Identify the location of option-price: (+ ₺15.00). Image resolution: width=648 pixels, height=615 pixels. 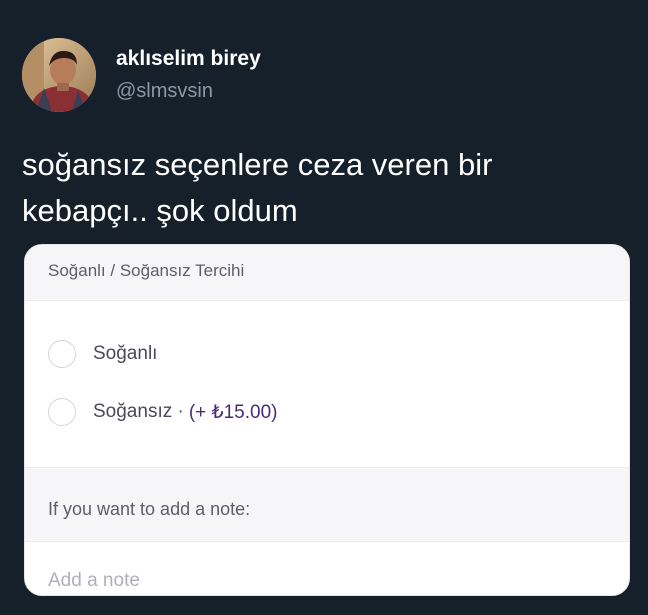
(233, 412).